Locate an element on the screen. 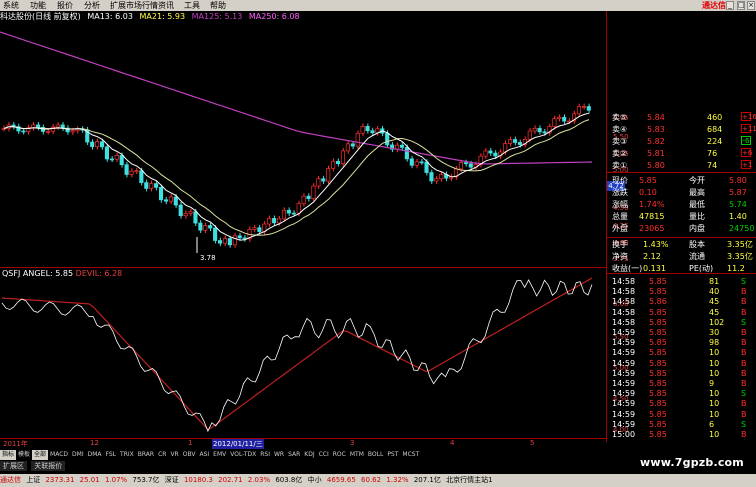 This screenshot has width=756, height=487. stat-value: 0.10 is located at coordinates (648, 192).